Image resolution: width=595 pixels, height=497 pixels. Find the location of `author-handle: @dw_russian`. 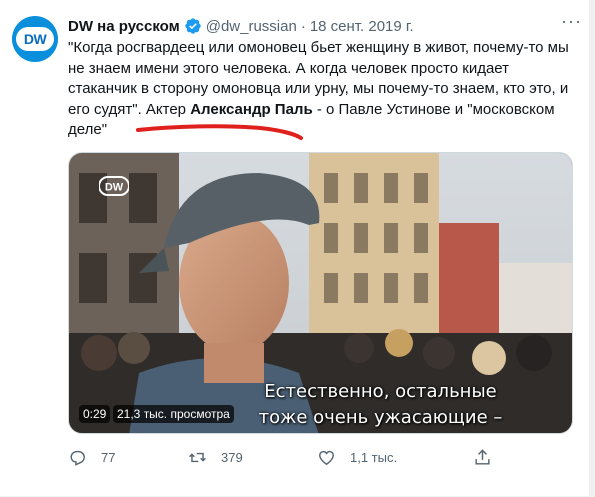

author-handle: @dw_russian is located at coordinates (251, 26).